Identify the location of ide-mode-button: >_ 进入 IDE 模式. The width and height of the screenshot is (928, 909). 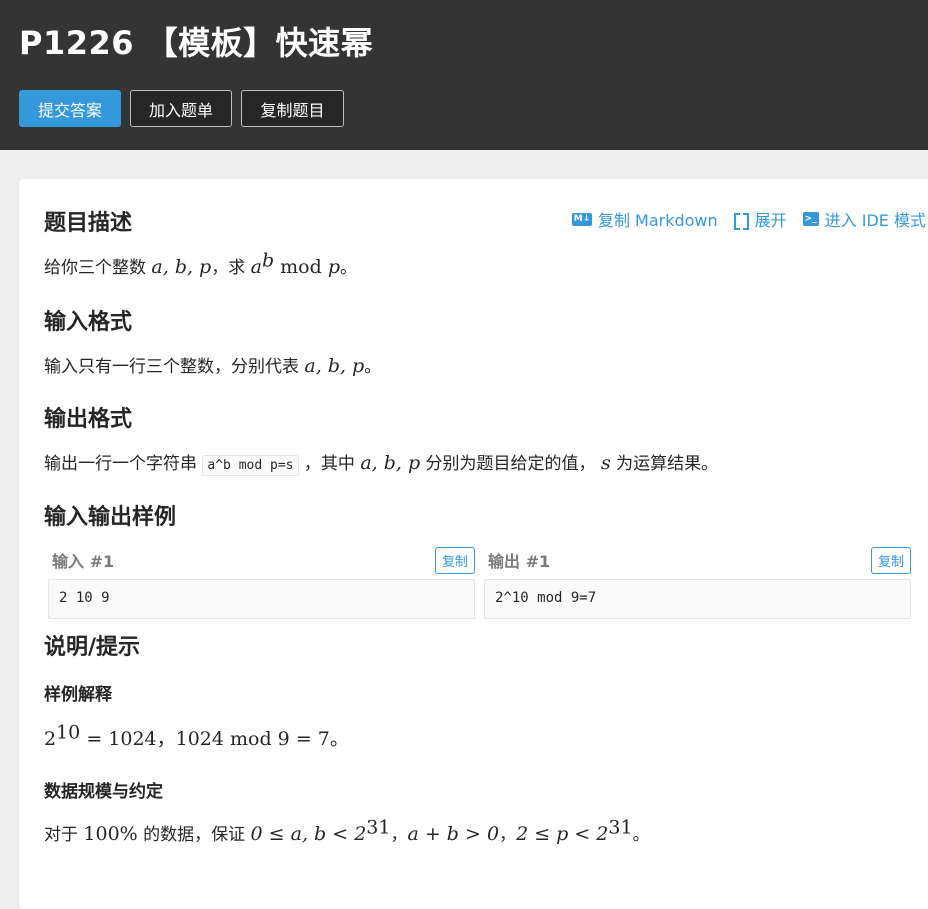
(864, 219).